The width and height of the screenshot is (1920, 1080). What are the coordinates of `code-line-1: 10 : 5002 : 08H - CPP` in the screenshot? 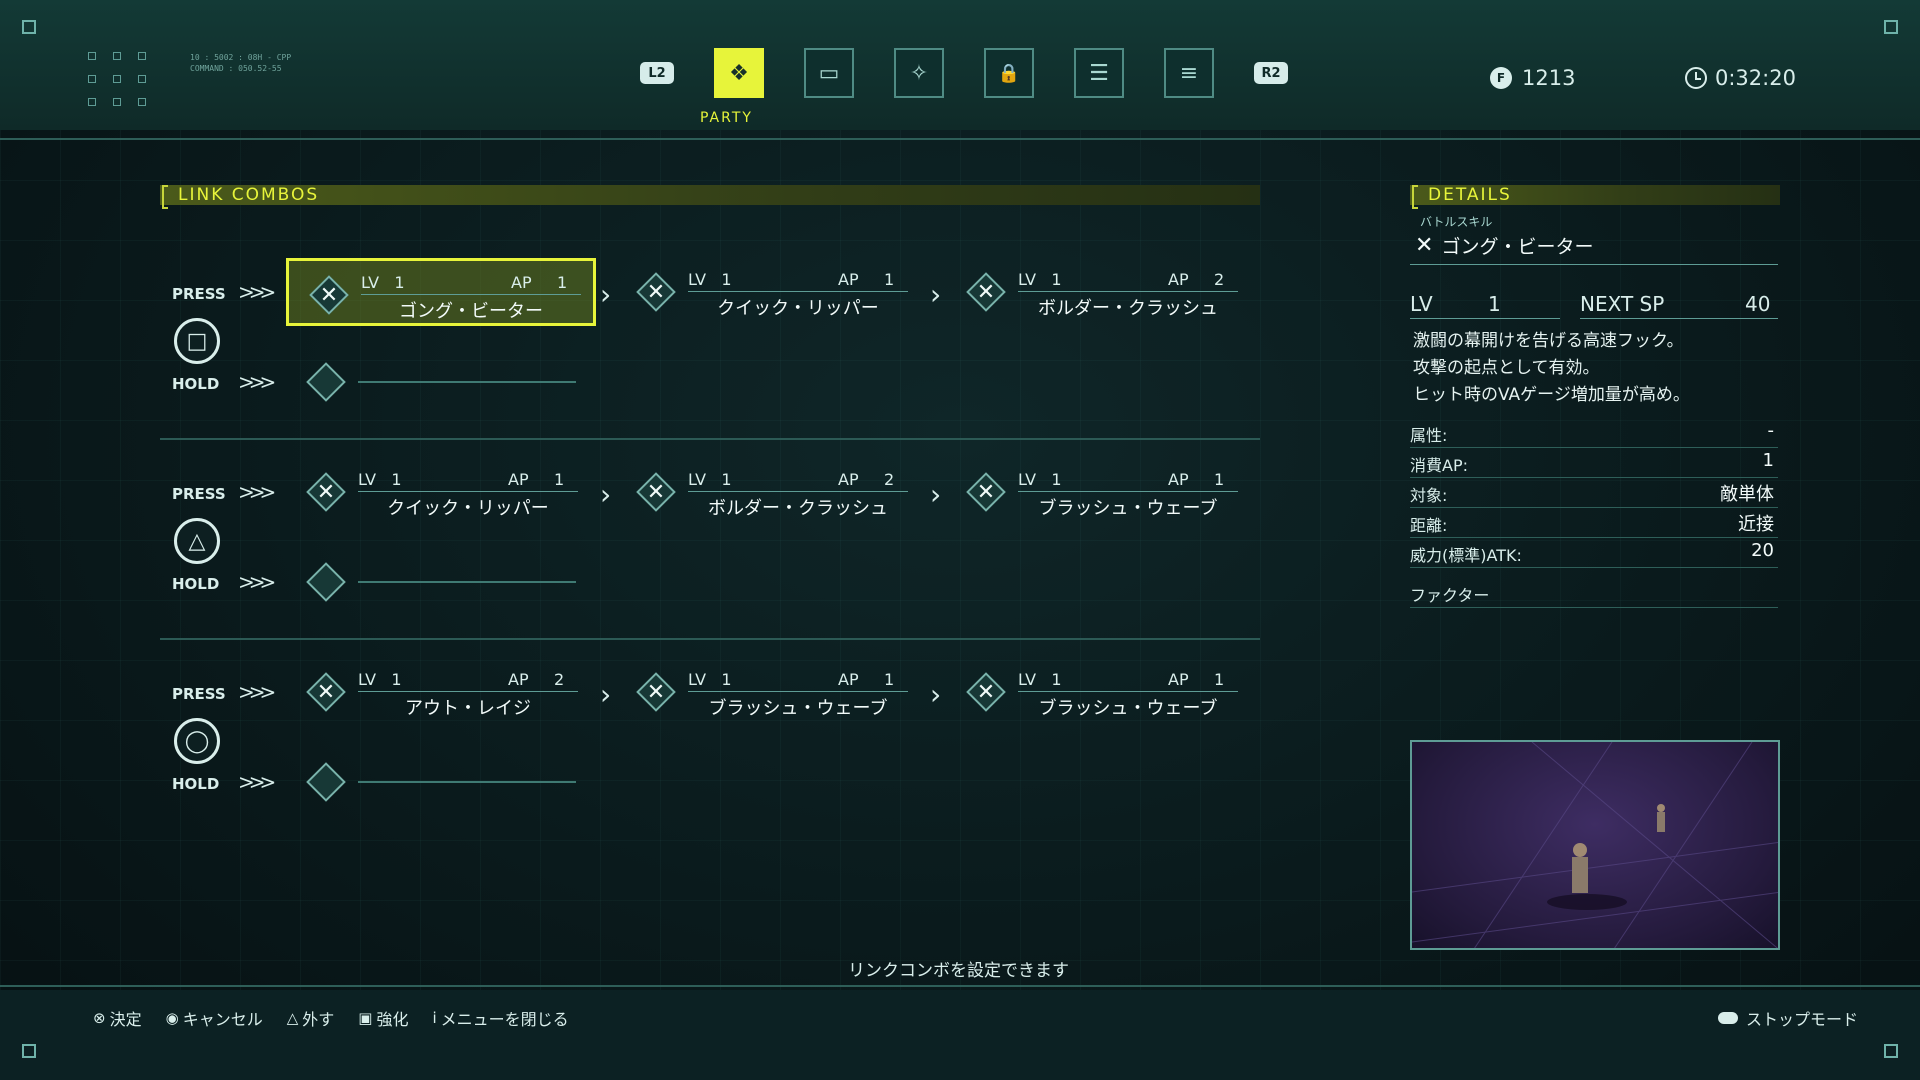 It's located at (241, 57).